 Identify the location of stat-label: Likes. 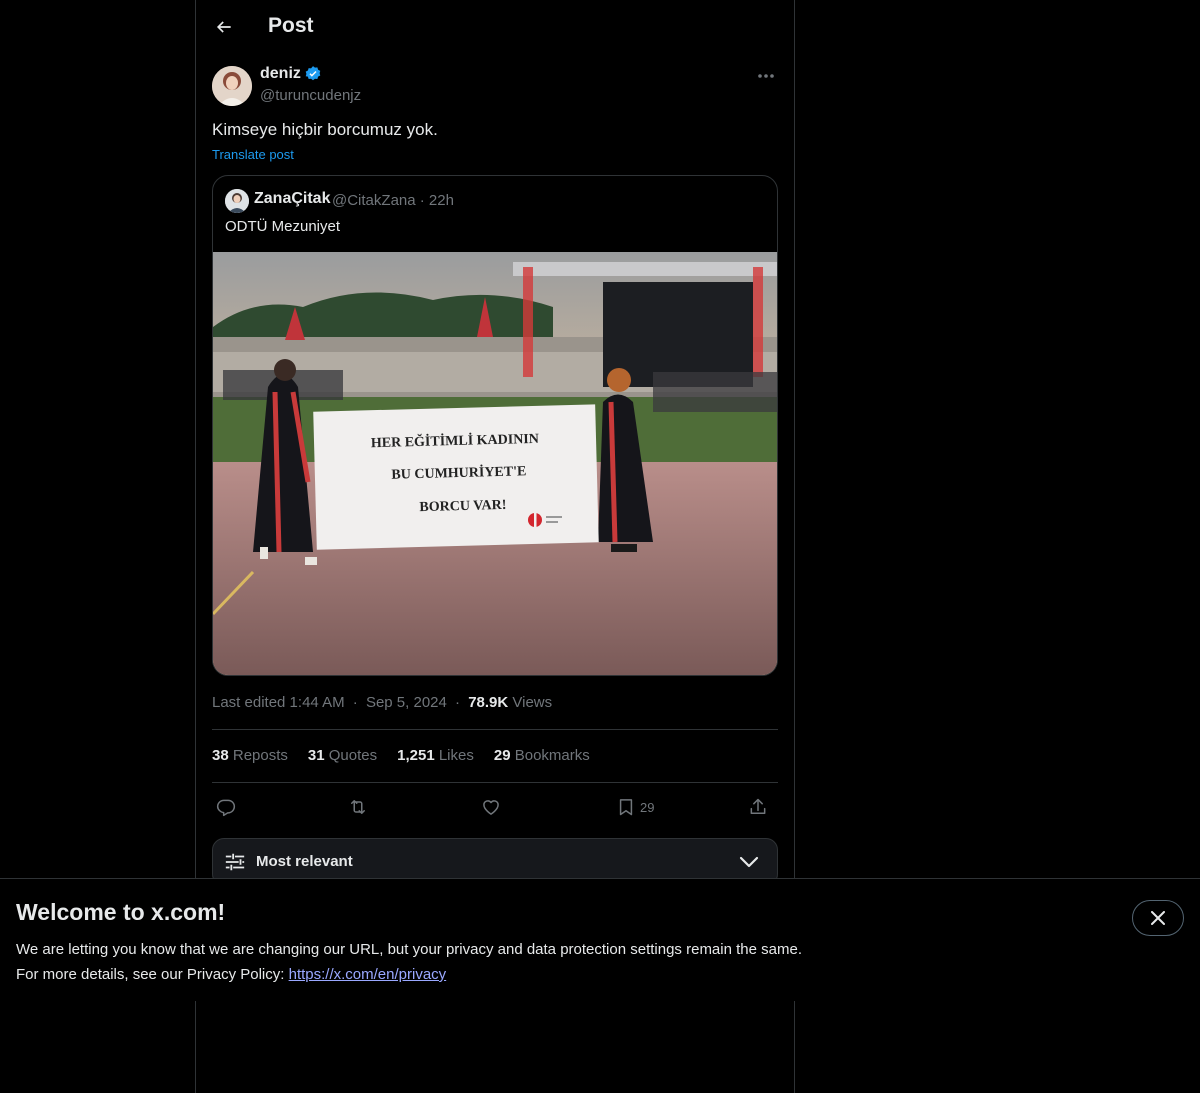
(456, 755).